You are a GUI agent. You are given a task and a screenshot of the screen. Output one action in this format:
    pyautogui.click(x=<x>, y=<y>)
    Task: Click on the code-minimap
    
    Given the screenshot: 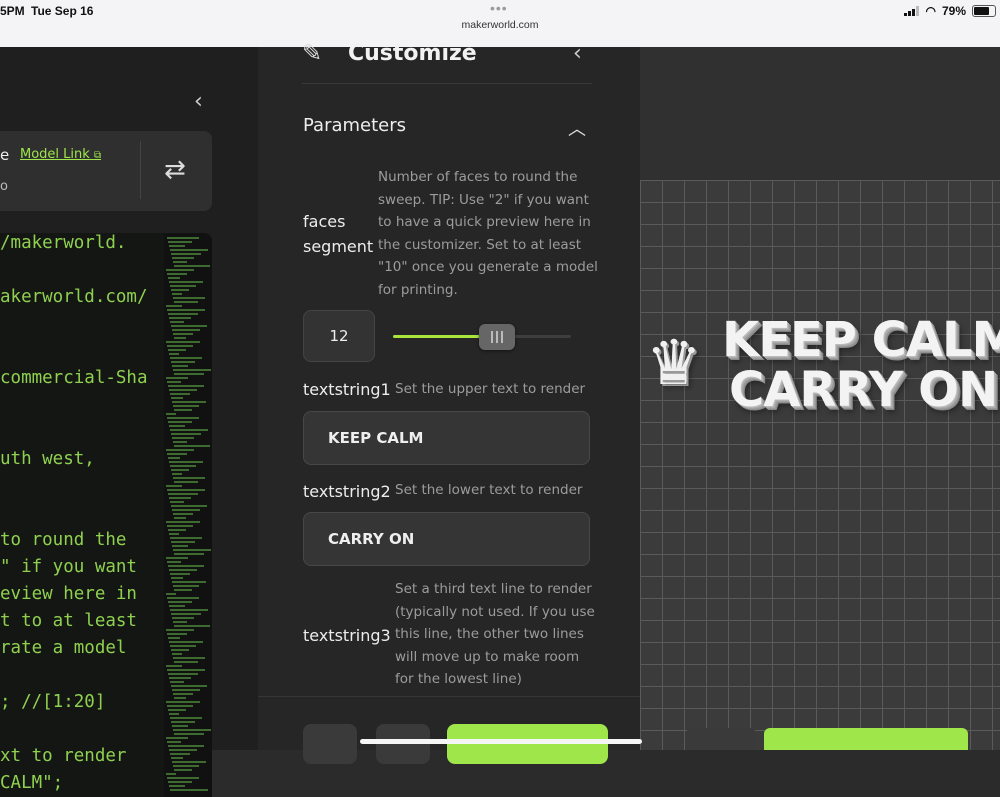 What is the action you would take?
    pyautogui.click(x=188, y=515)
    